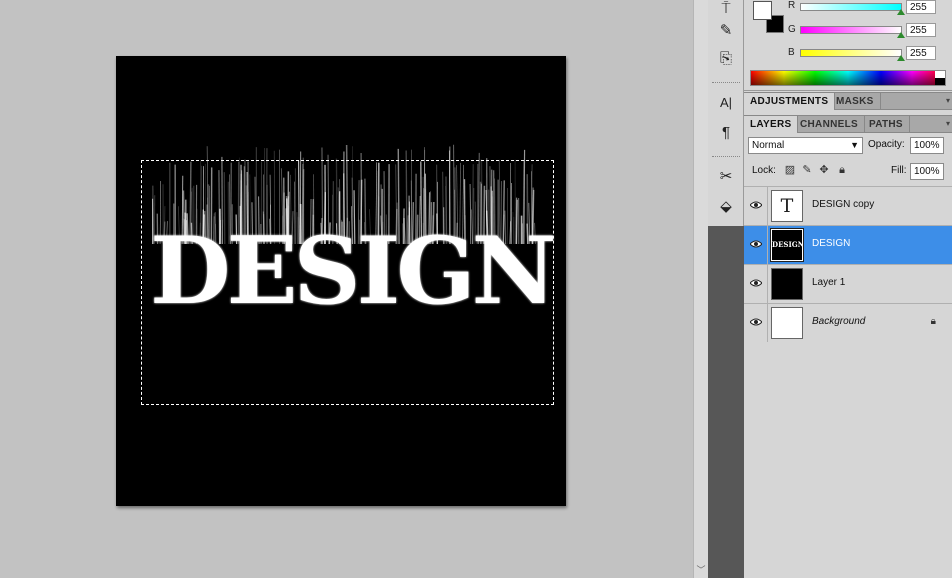  I want to click on scroll-down-icon: ﹀, so click(701, 569).